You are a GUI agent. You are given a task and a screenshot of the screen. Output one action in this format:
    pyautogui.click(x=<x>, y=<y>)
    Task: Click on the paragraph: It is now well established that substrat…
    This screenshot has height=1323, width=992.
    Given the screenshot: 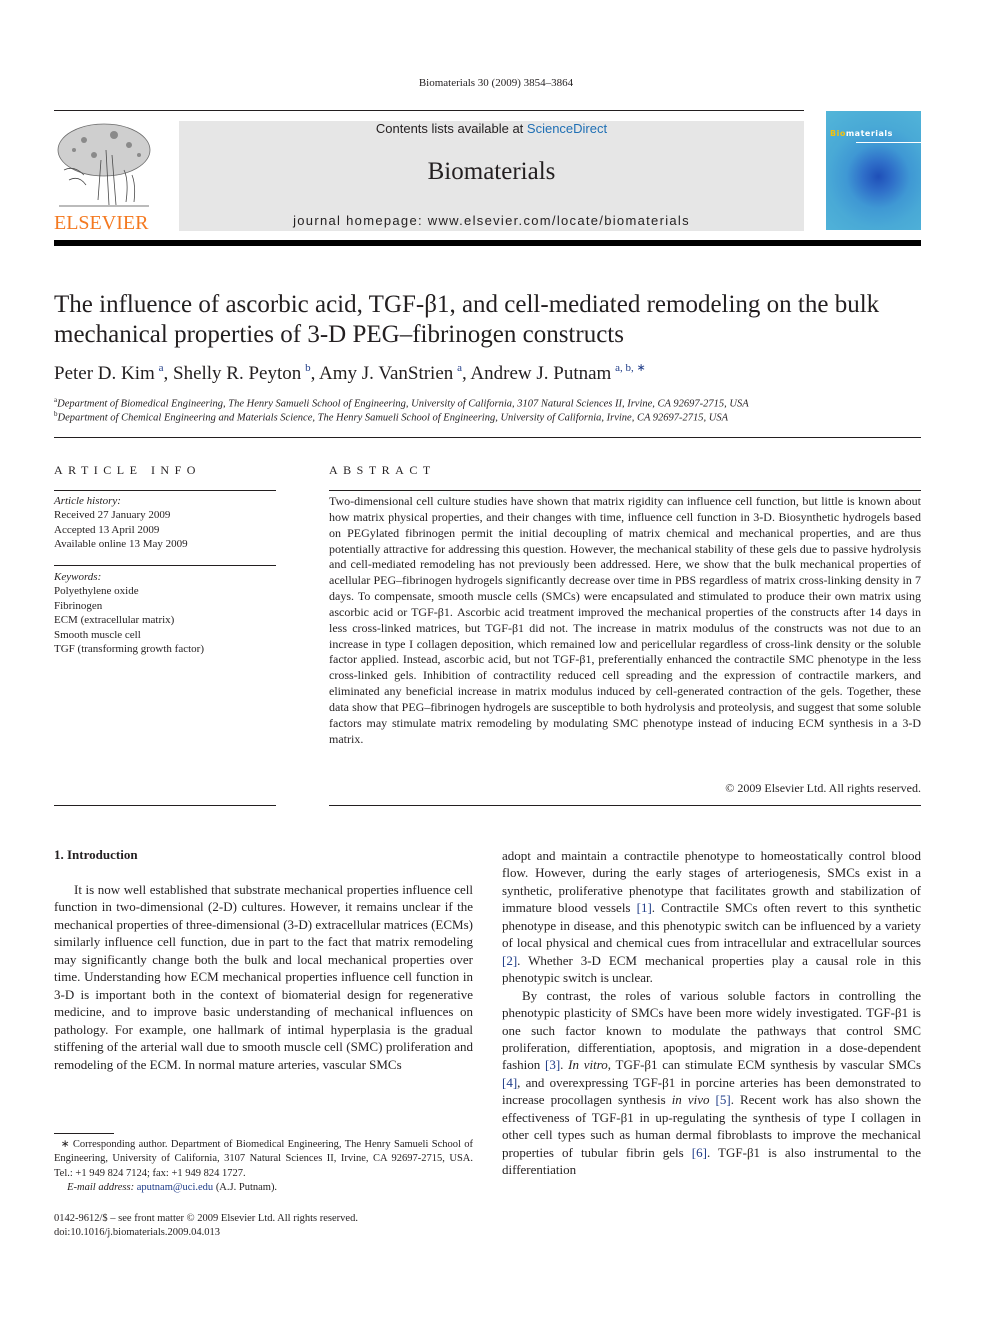 What is the action you would take?
    pyautogui.click(x=263, y=977)
    